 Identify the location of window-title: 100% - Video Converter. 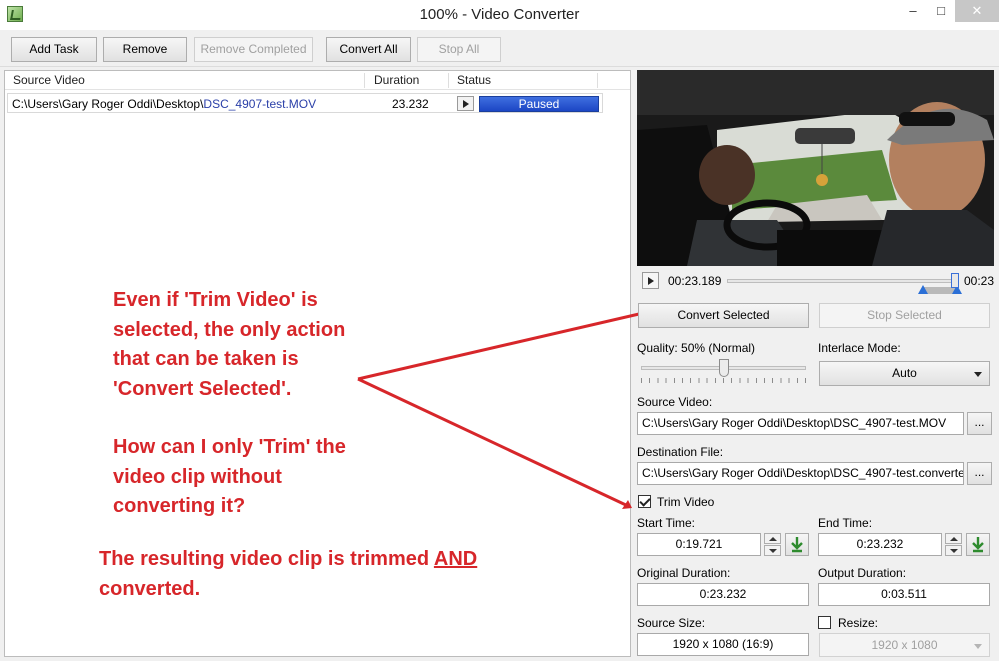
(499, 14).